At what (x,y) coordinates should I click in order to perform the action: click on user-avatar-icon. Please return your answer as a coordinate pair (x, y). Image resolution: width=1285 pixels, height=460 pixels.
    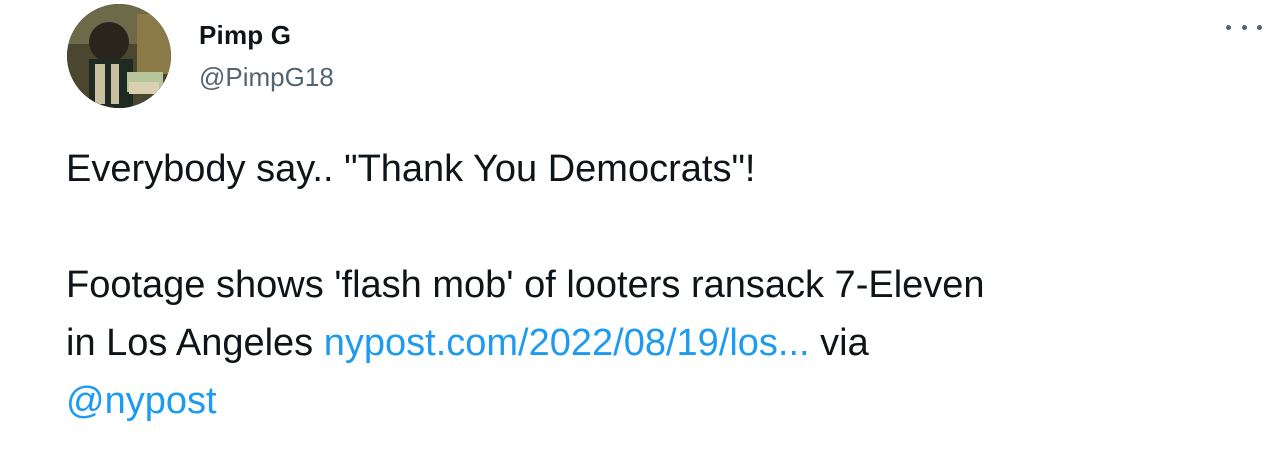
    Looking at the image, I should click on (119, 56).